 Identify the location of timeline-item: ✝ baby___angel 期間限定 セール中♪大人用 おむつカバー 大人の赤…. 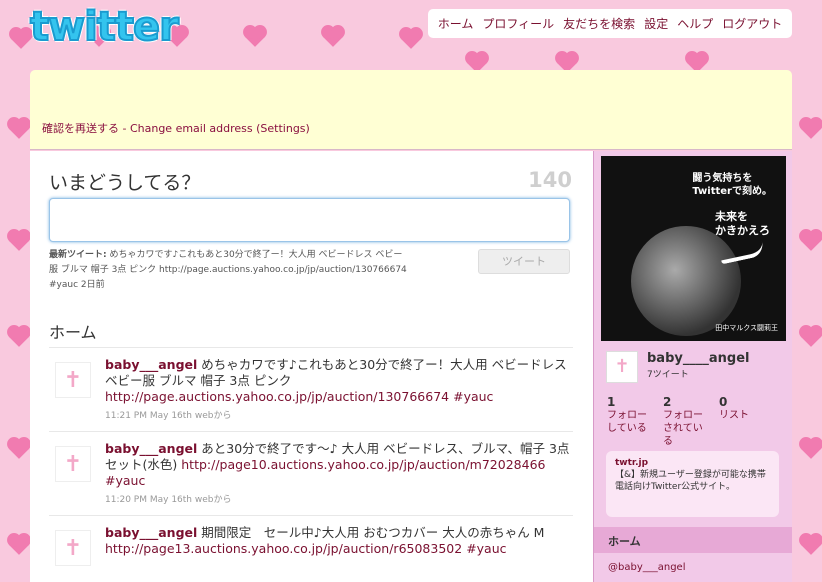
(311, 548).